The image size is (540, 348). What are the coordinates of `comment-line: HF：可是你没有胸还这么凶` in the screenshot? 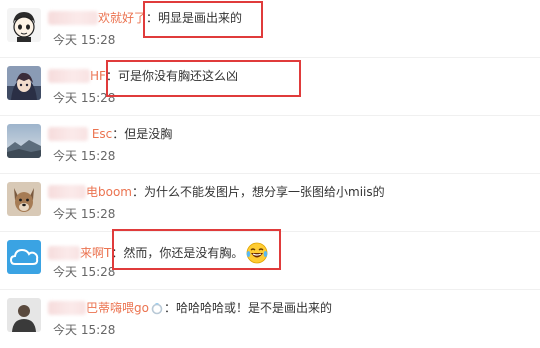 It's located at (143, 76).